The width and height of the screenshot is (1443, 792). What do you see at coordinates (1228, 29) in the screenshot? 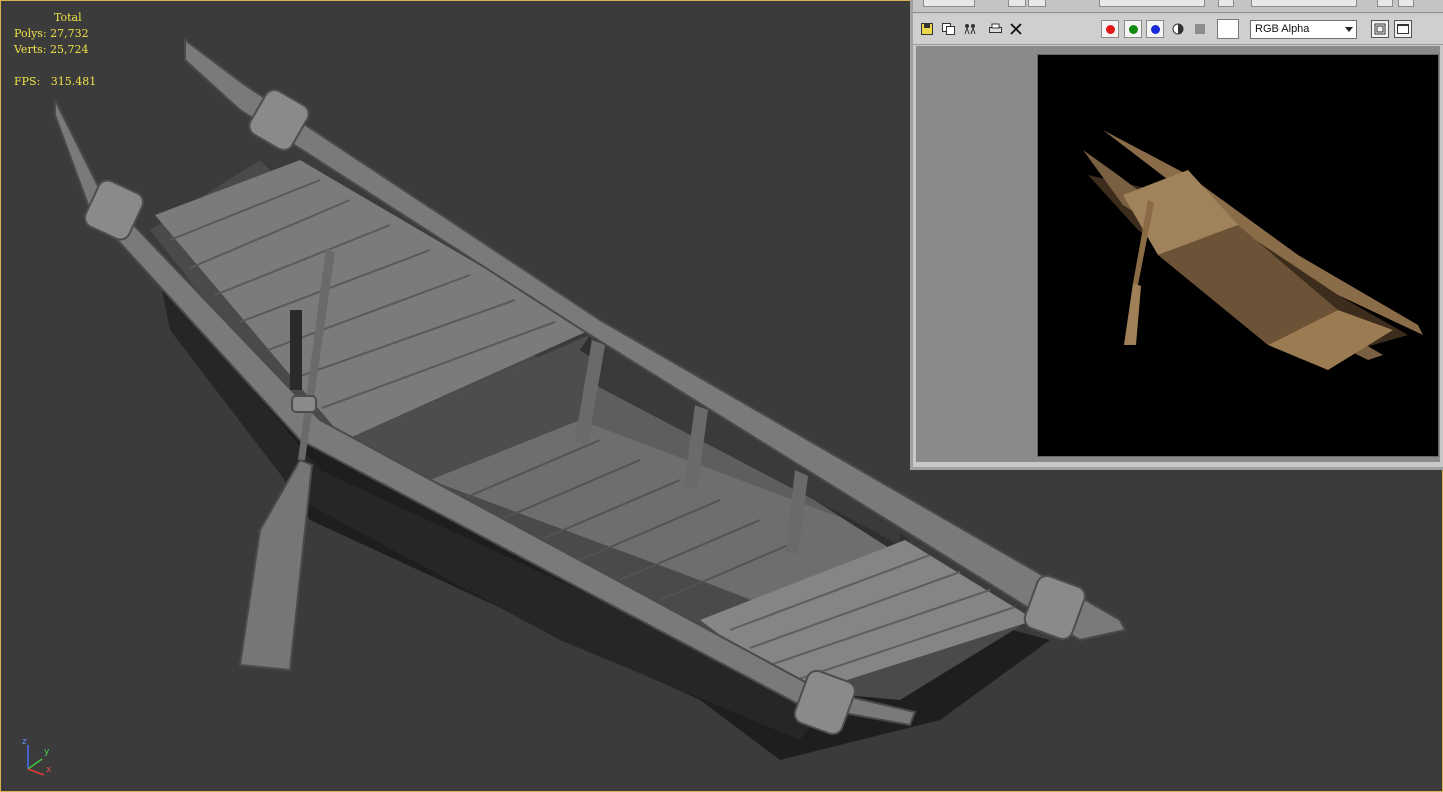
I see `color-swatch` at bounding box center [1228, 29].